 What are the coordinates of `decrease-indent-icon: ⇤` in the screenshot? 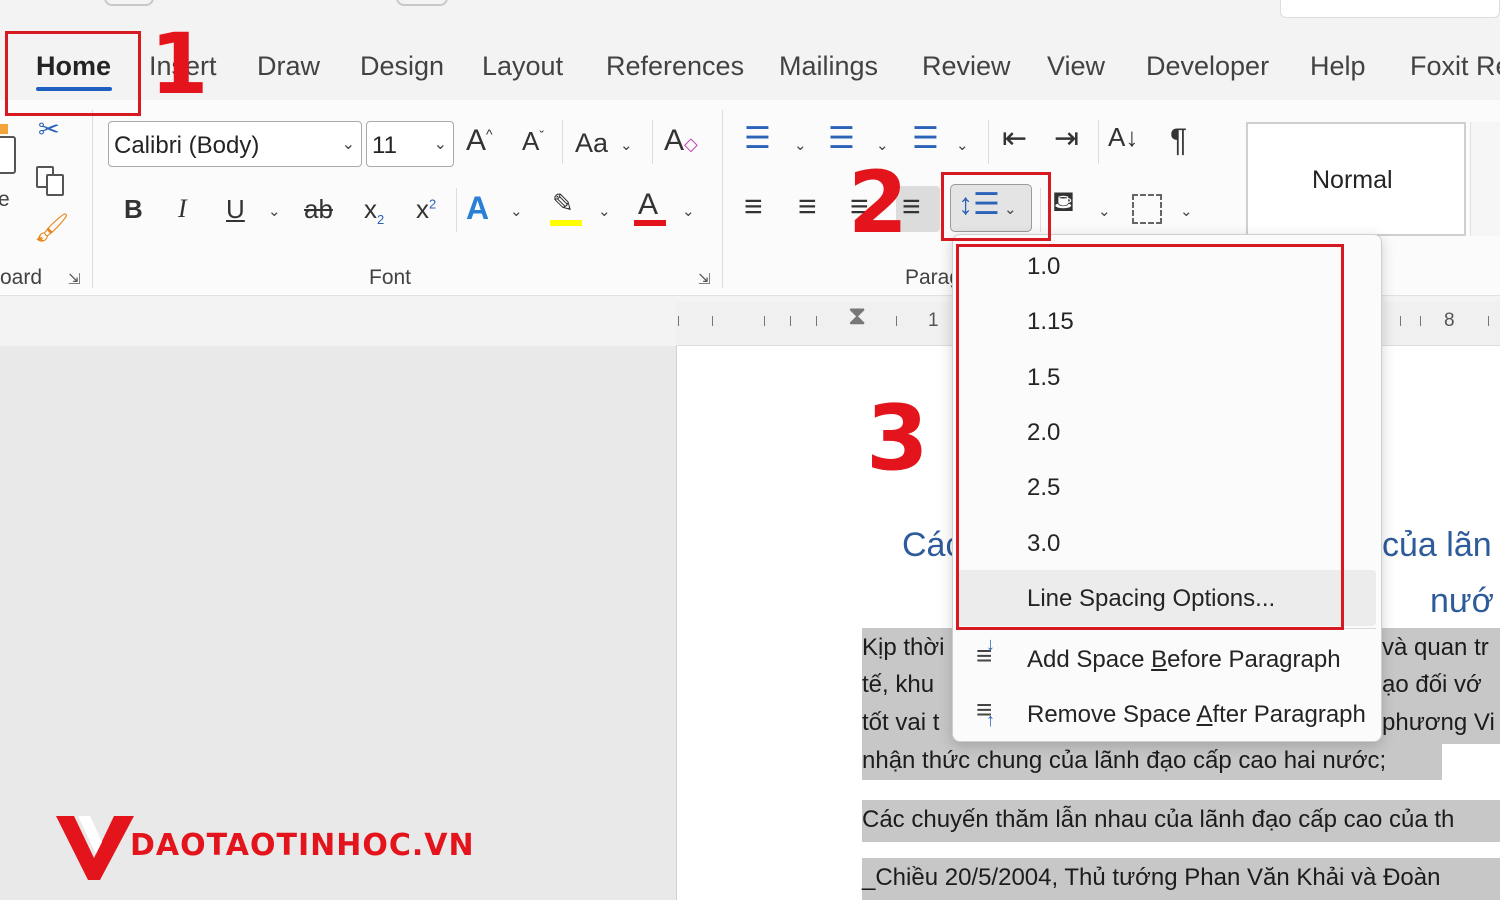 It's located at (1014, 139).